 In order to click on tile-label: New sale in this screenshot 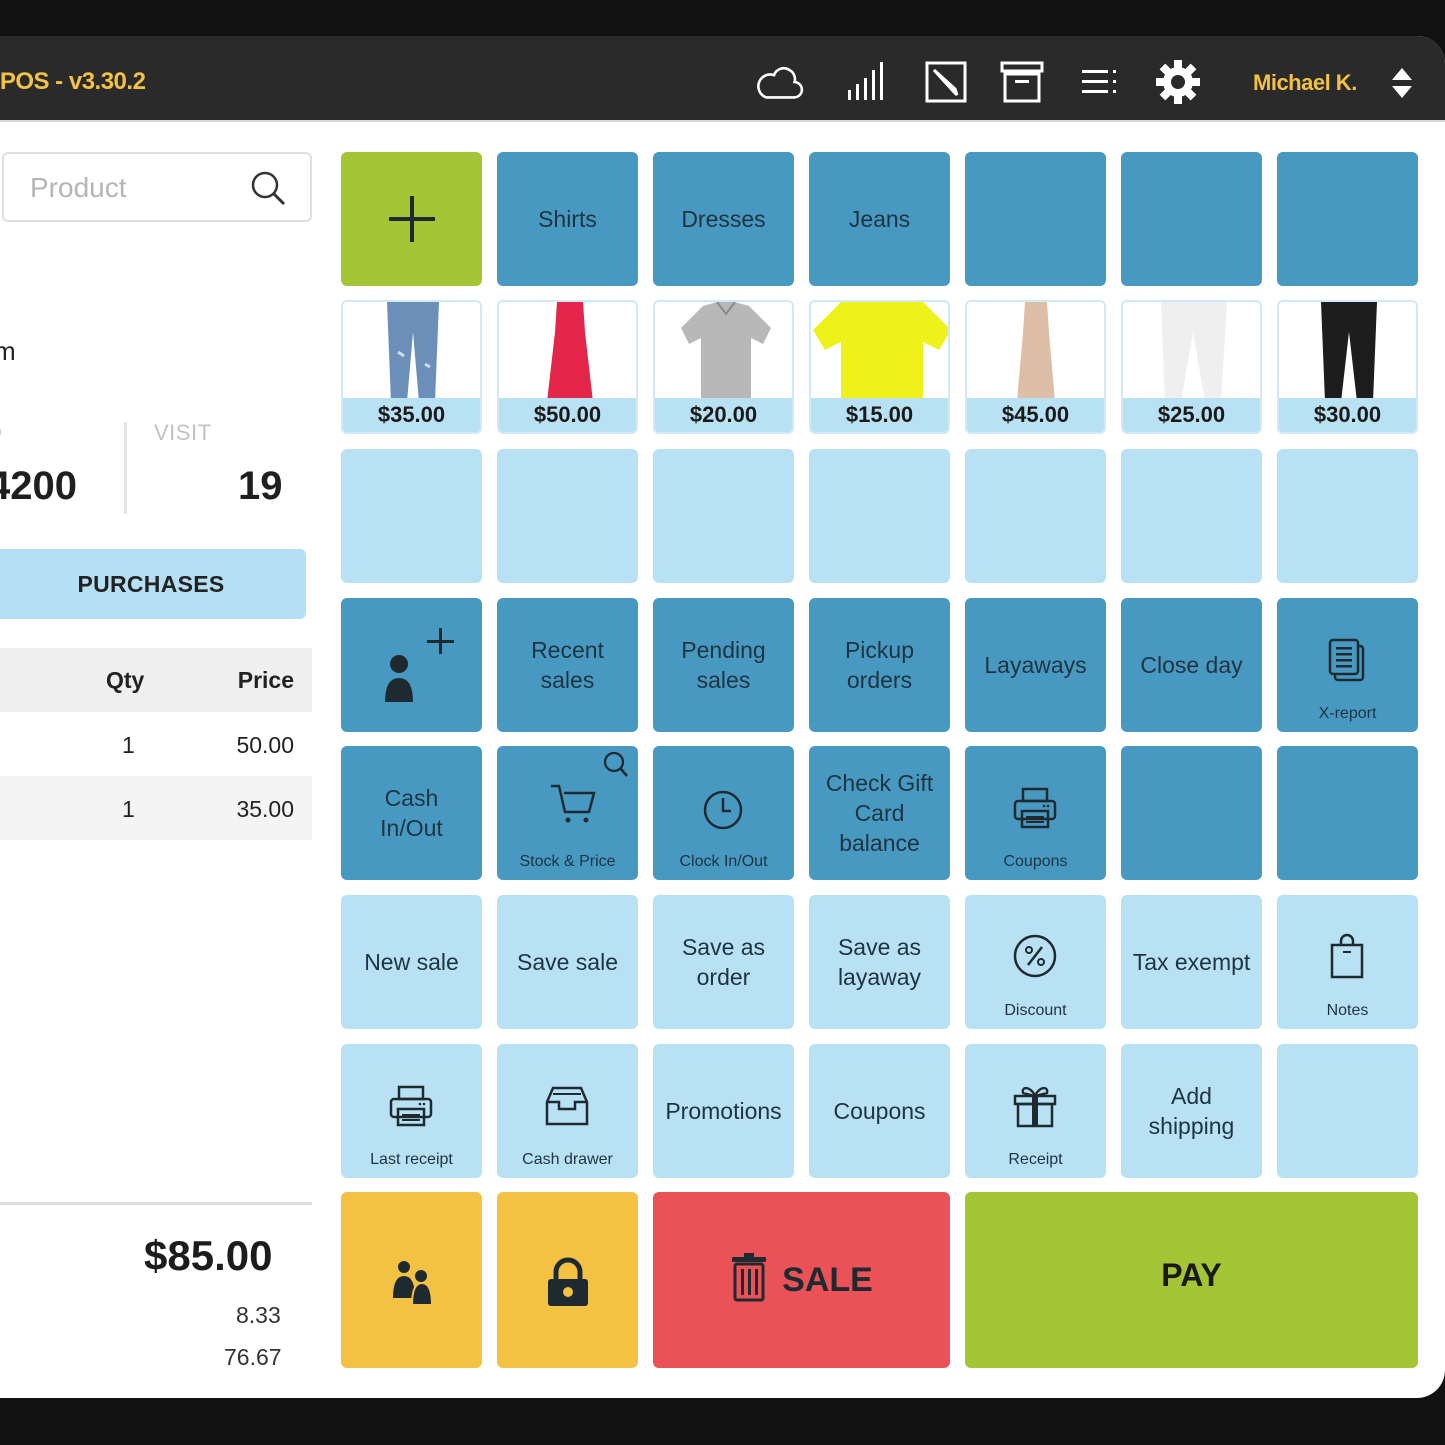, I will do `click(411, 962)`.